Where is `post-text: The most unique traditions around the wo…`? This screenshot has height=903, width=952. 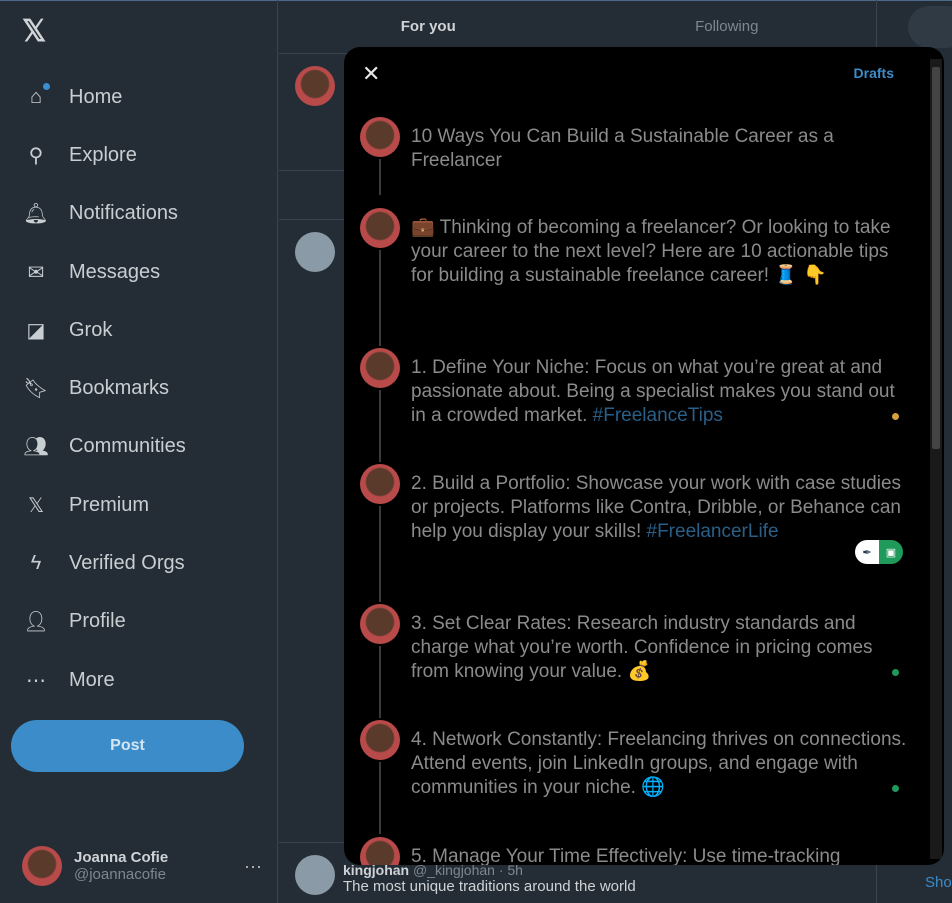 post-text: The most unique traditions around the wo… is located at coordinates (489, 886).